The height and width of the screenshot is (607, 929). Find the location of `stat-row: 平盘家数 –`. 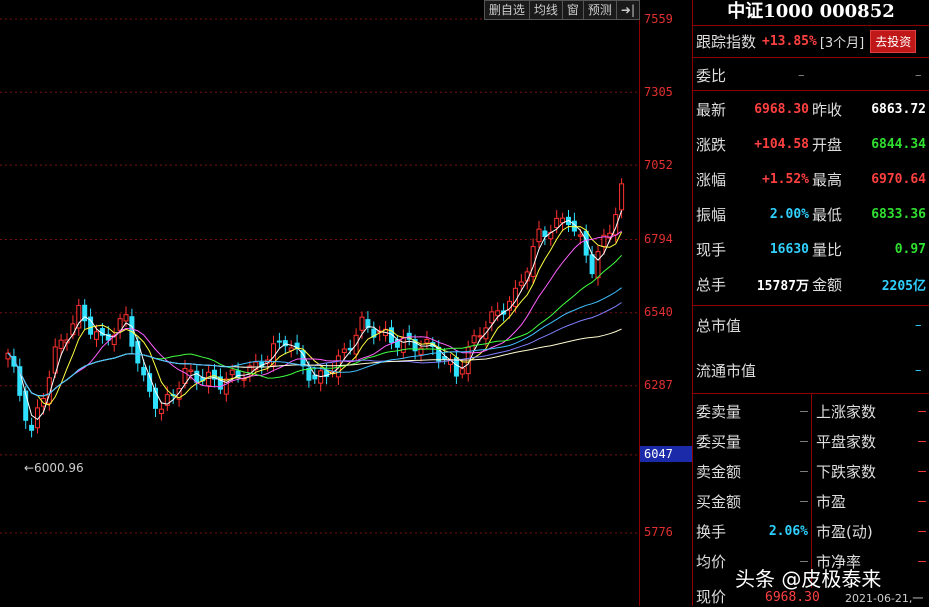

stat-row: 平盘家数 – is located at coordinates (871, 441).